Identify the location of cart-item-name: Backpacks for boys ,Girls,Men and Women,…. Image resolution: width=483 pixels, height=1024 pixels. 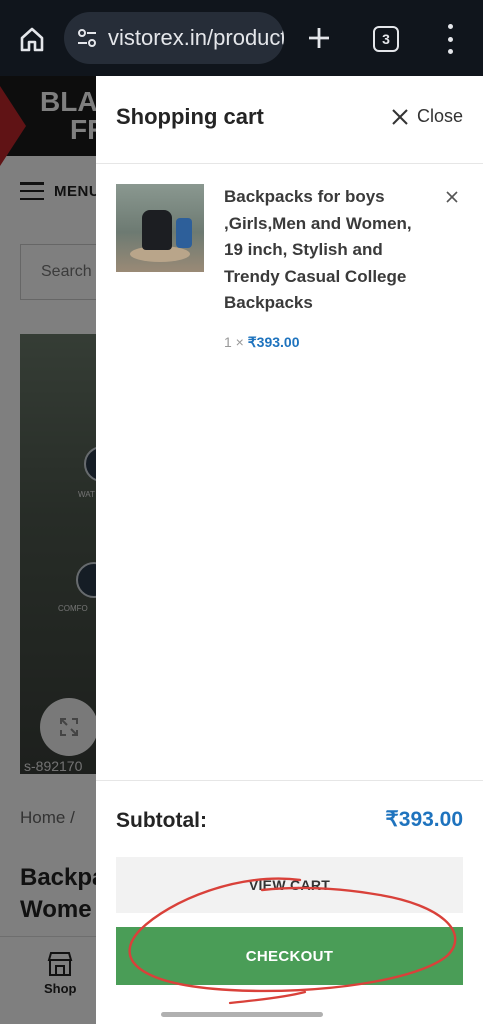
(329, 250).